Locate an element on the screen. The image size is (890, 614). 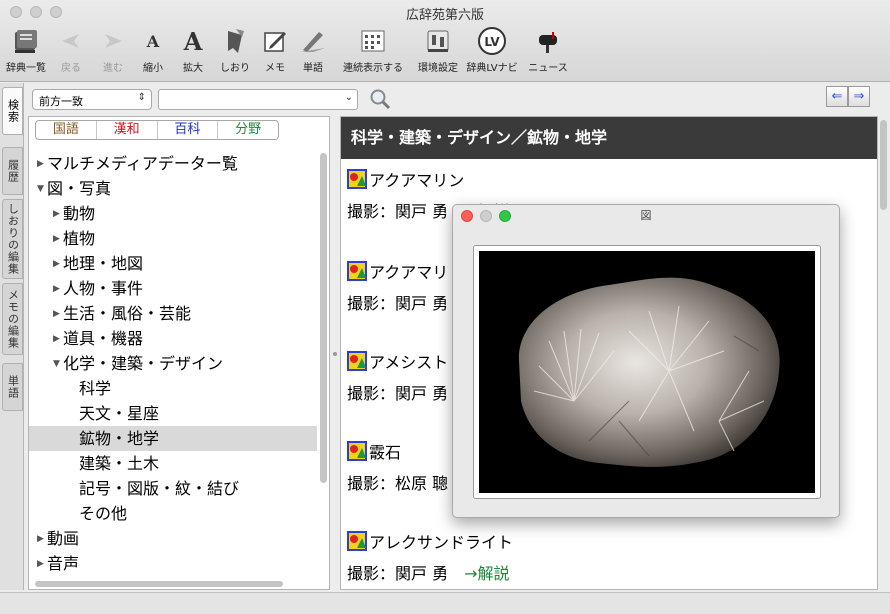
tree-item: 建築・土木 is located at coordinates (173, 463).